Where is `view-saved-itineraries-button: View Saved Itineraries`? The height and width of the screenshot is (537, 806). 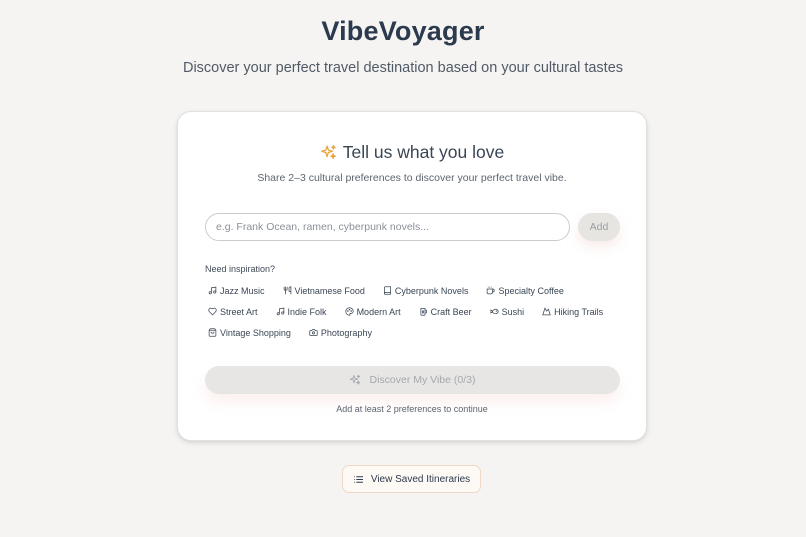
view-saved-itineraries-button: View Saved Itineraries is located at coordinates (411, 479).